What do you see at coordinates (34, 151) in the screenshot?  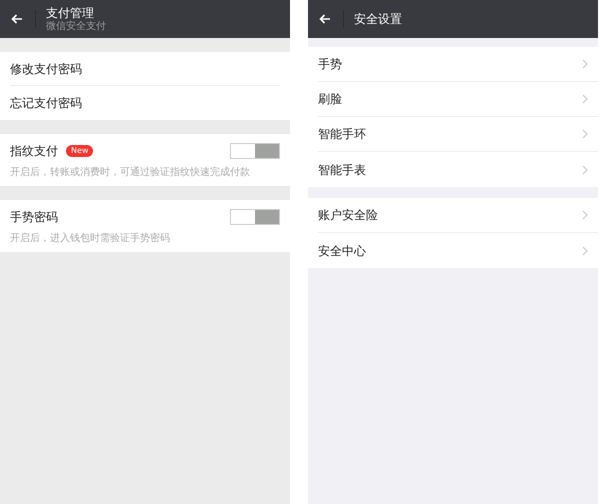 I see `setting-label: 指纹支付` at bounding box center [34, 151].